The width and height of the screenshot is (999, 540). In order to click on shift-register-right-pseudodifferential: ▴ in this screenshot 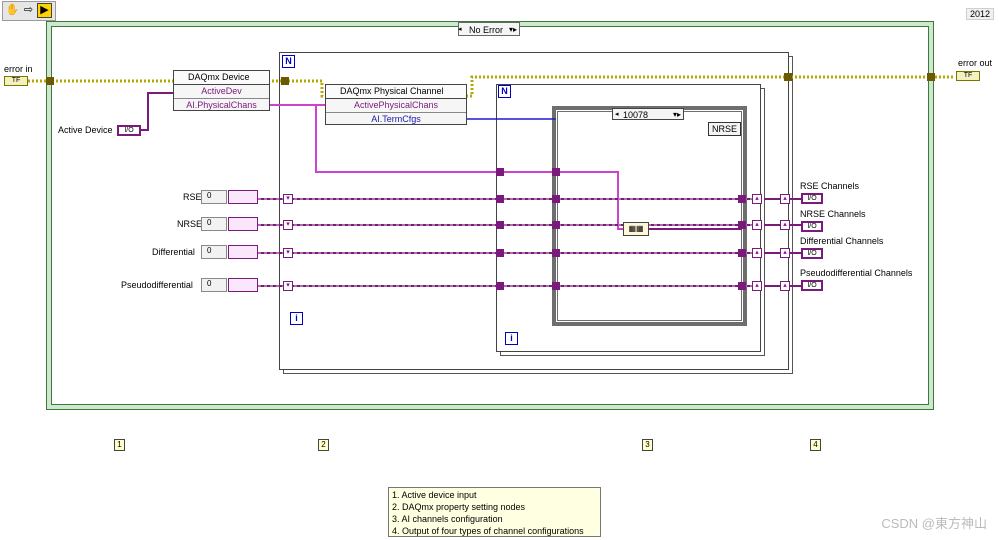, I will do `click(757, 286)`.